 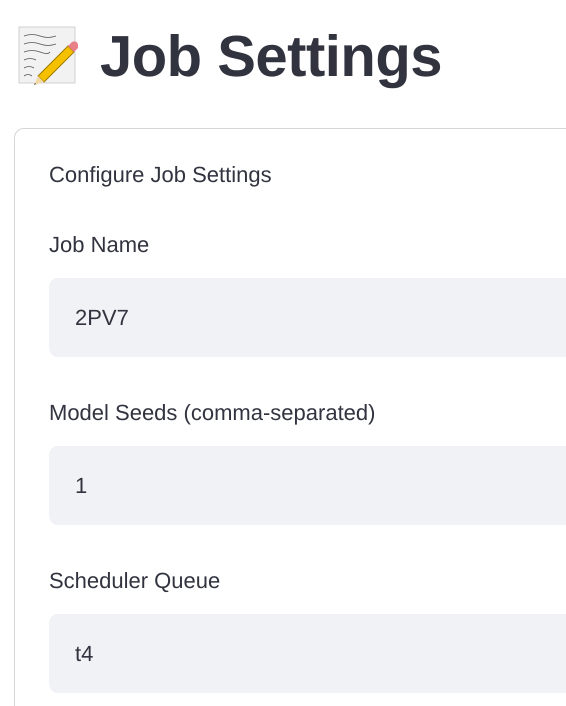 I want to click on memo-pencil-icon, so click(x=48, y=56).